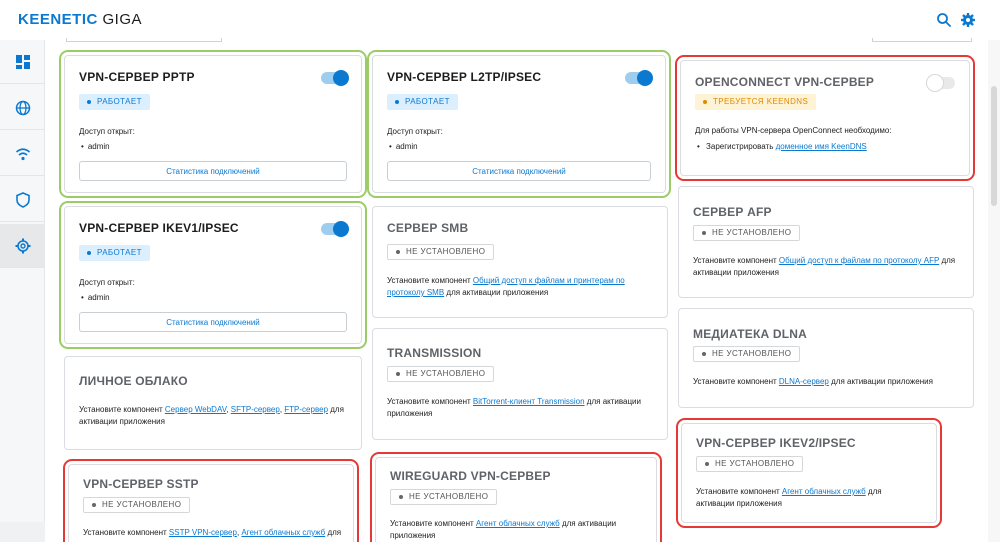 This screenshot has width=1000, height=542. I want to click on sidebar-item-wifi, so click(22, 154).